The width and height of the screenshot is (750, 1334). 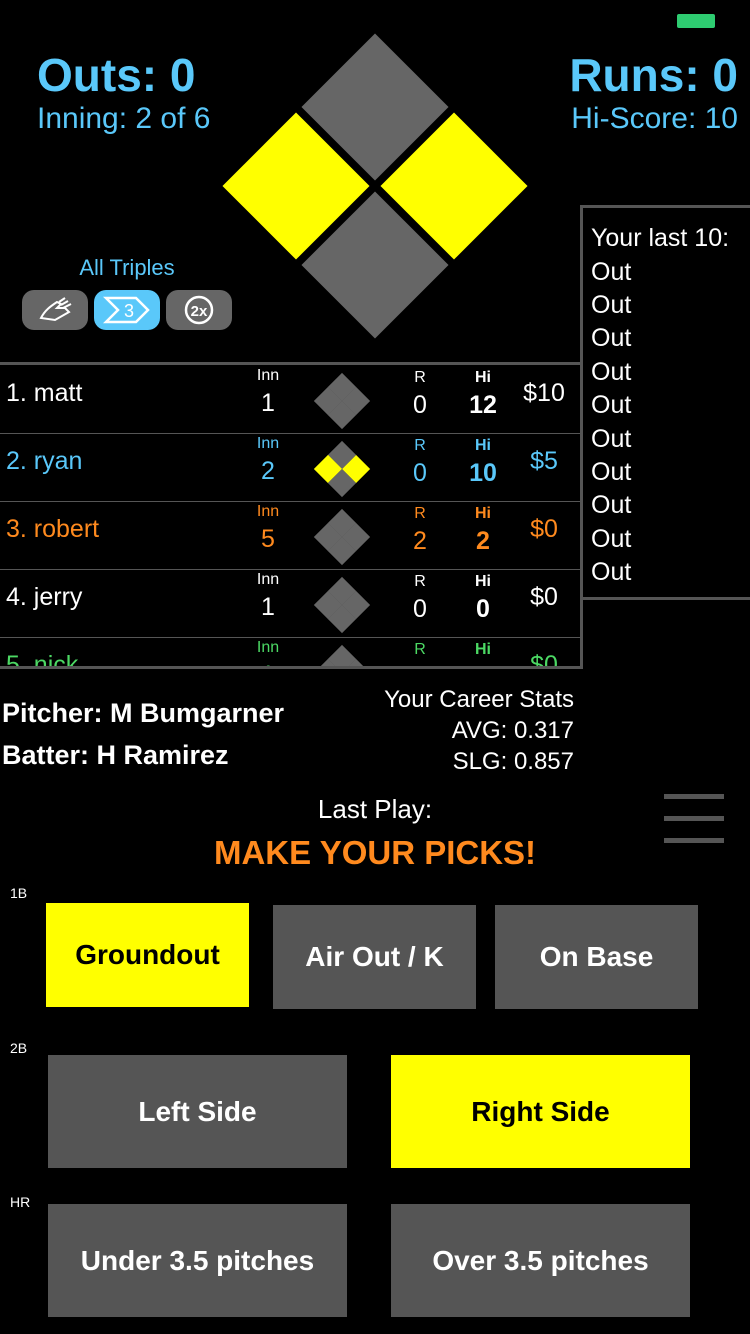 I want to click on player-hi-score: 2, so click(x=483, y=541).